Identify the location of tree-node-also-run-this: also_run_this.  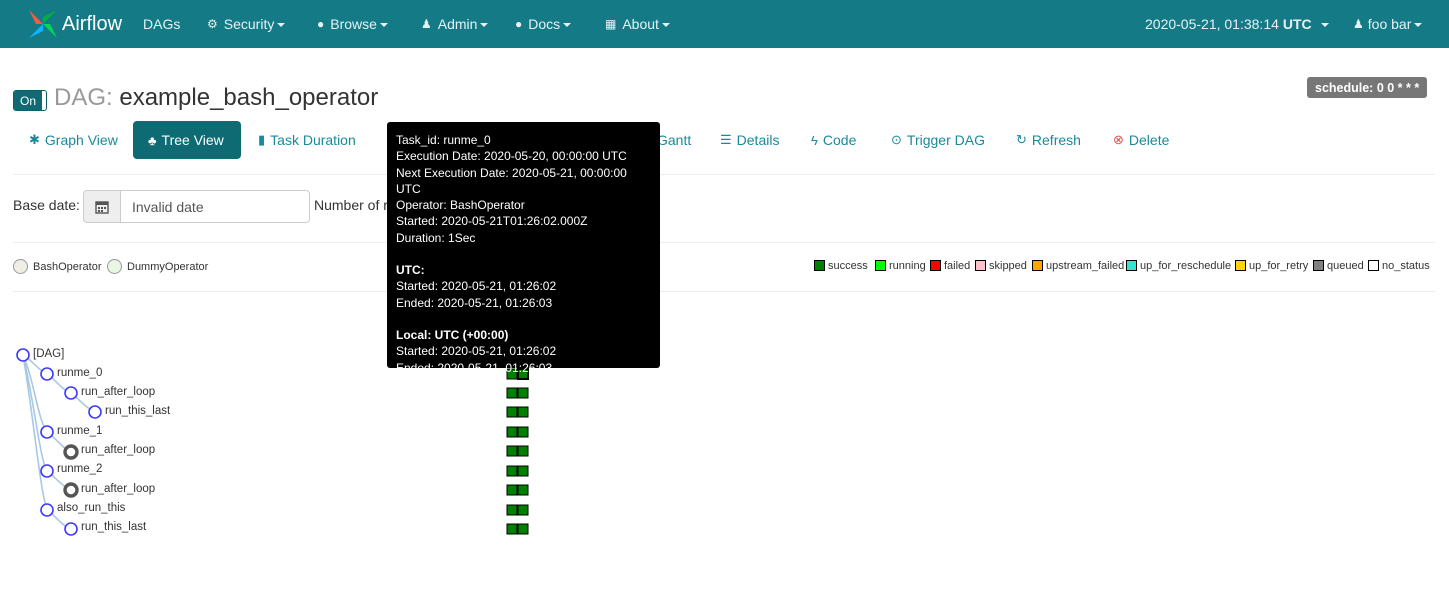
(91, 508).